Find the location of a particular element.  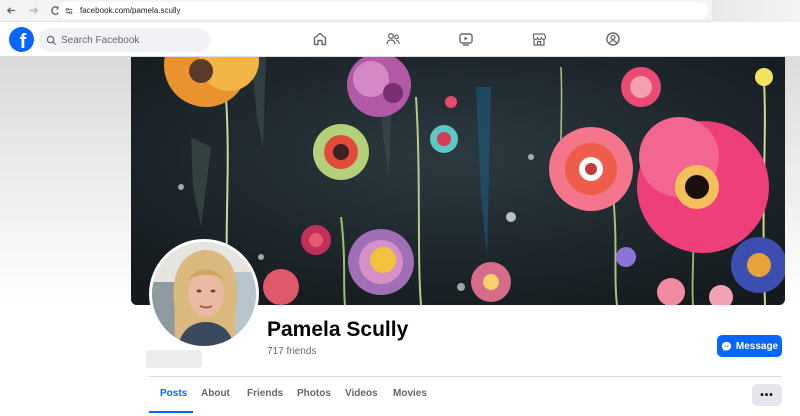

tab-movies: Movies is located at coordinates (410, 393).